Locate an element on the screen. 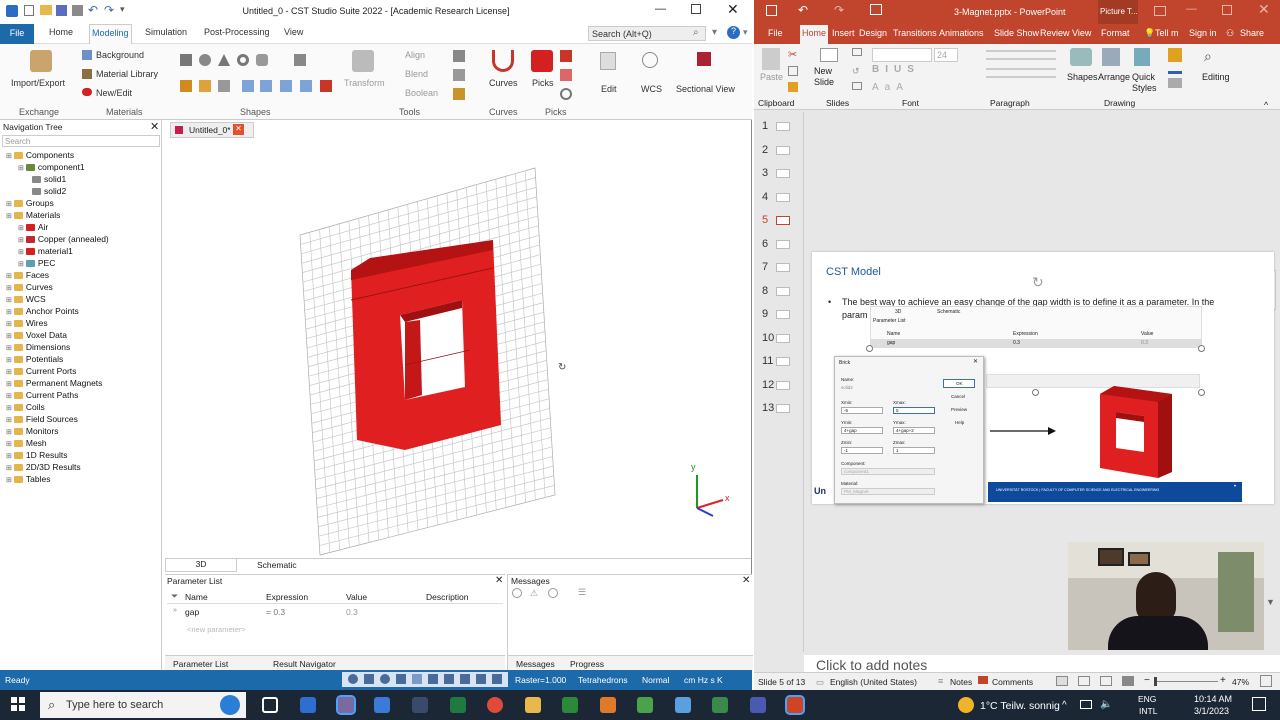  font-color-buttons: AaA is located at coordinates (890, 87).